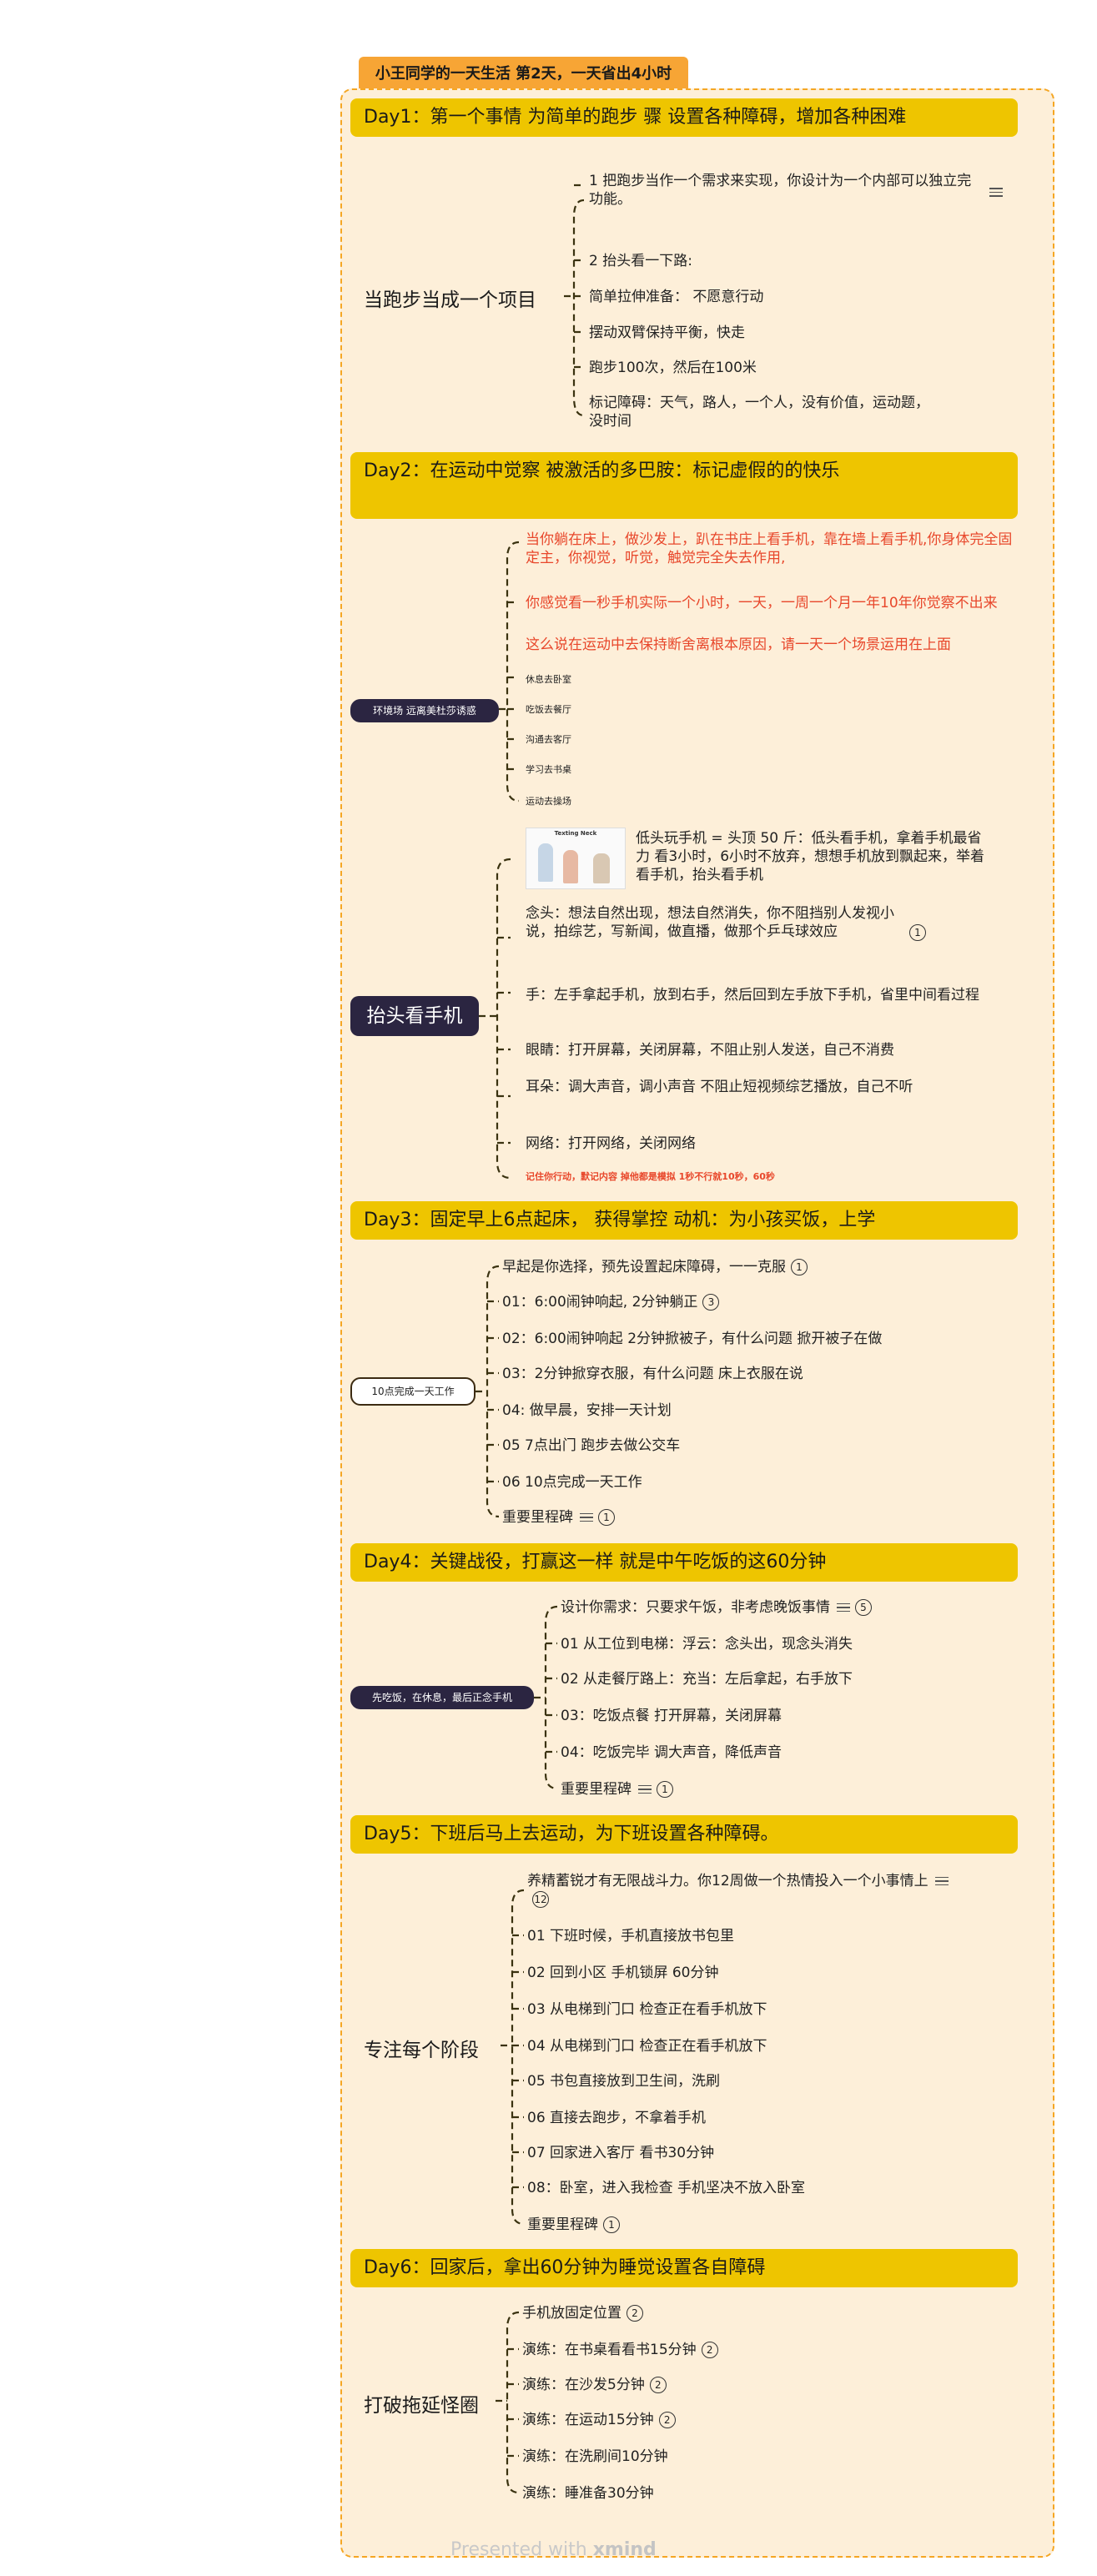 The height and width of the screenshot is (2576, 1097). What do you see at coordinates (785, 190) in the screenshot?
I see `day1-item: 1 把跑步当作一个需求来实现，你设计为一个内部可以独立完功能。` at bounding box center [785, 190].